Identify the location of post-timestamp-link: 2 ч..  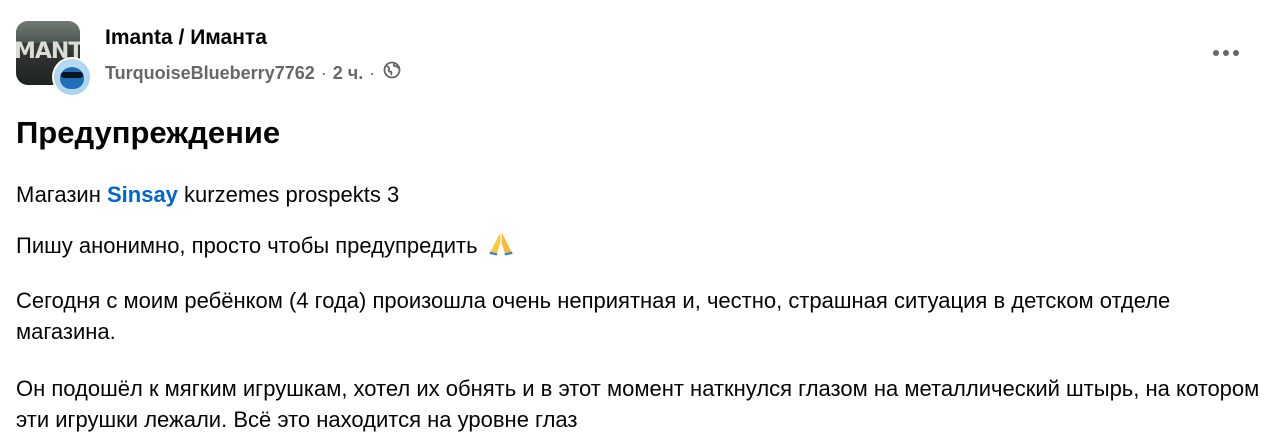
(348, 73).